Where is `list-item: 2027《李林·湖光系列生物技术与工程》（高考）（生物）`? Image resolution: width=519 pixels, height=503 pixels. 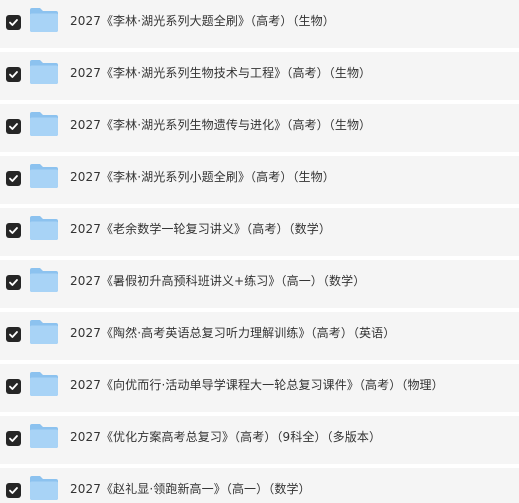 list-item: 2027《李林·湖光系列生物技术与工程》（高考）（生物） is located at coordinates (259, 76).